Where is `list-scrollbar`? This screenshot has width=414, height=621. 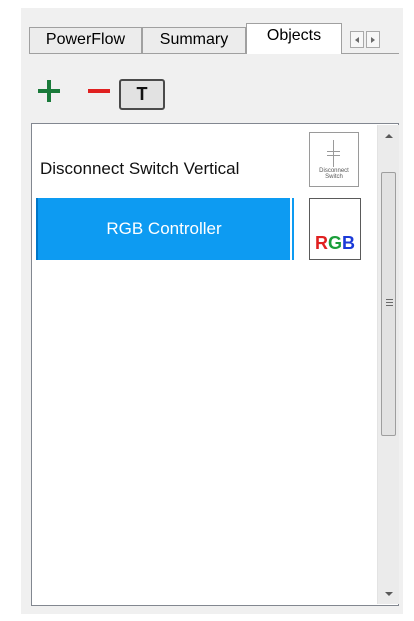
list-scrollbar is located at coordinates (388, 364).